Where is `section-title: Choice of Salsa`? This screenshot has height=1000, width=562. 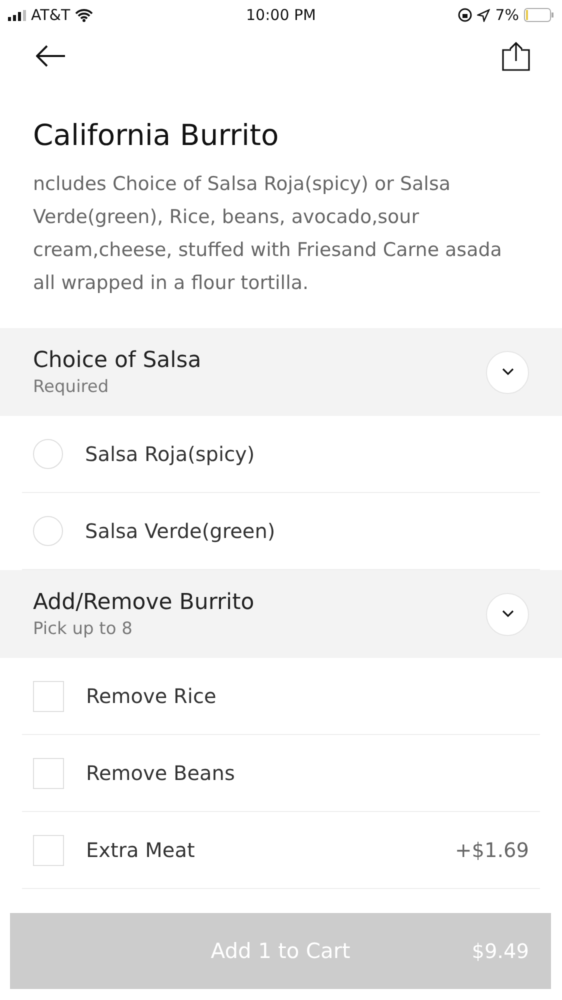 section-title: Choice of Salsa is located at coordinates (117, 360).